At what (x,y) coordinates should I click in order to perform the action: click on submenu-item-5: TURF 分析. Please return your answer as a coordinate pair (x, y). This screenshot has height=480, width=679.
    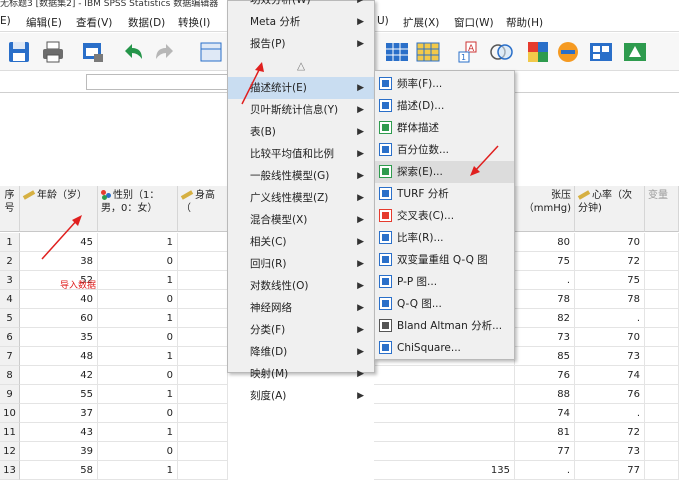
    Looking at the image, I should click on (444, 194).